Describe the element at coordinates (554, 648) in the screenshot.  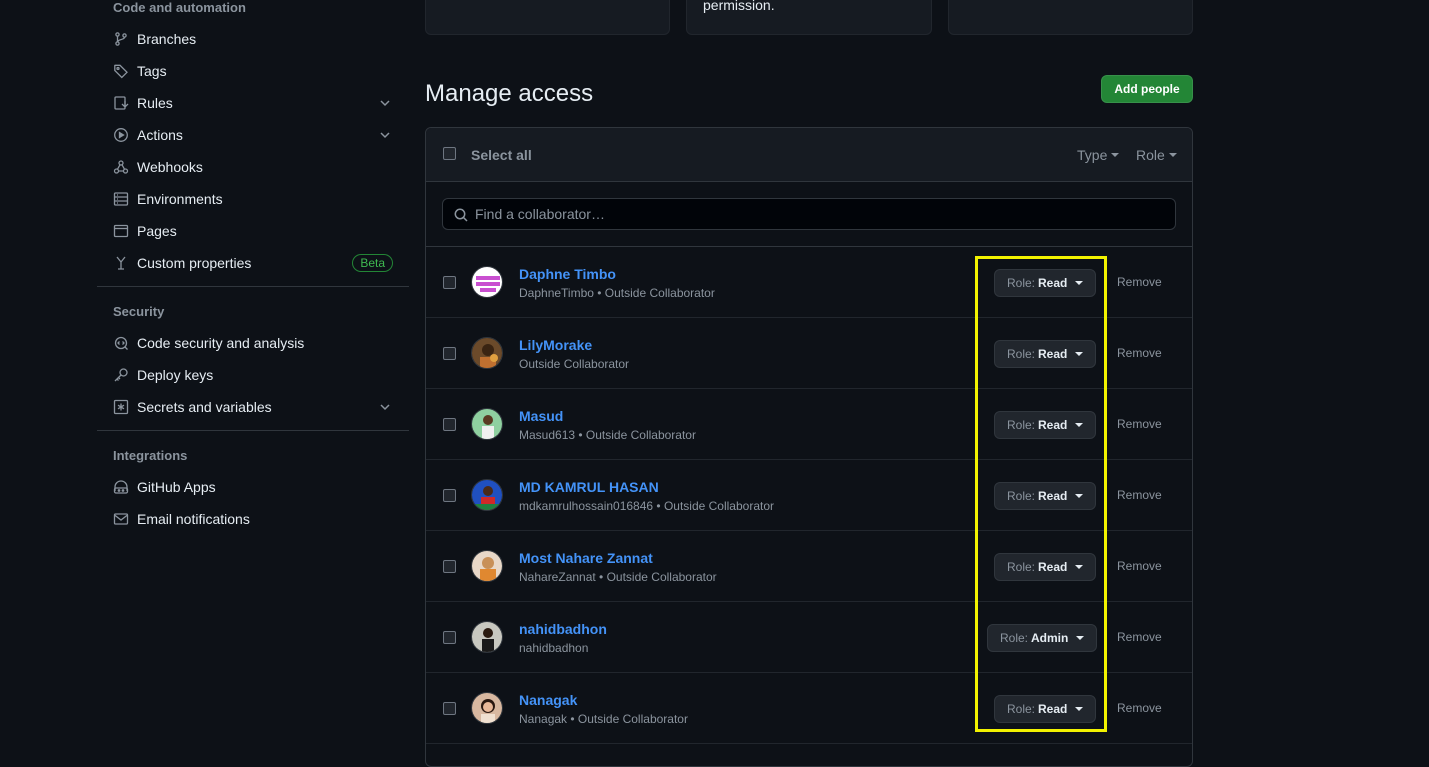
I see `collaborator-meta: nahidbadhon` at that location.